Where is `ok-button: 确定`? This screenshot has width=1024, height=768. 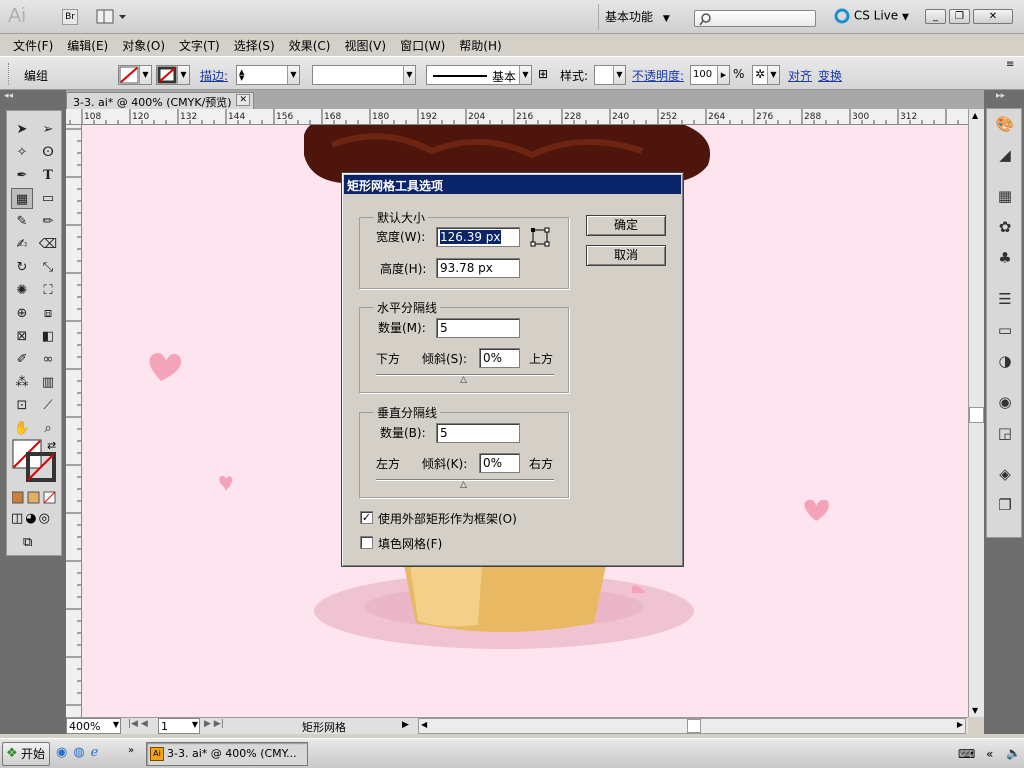
ok-button: 确定 is located at coordinates (626, 225).